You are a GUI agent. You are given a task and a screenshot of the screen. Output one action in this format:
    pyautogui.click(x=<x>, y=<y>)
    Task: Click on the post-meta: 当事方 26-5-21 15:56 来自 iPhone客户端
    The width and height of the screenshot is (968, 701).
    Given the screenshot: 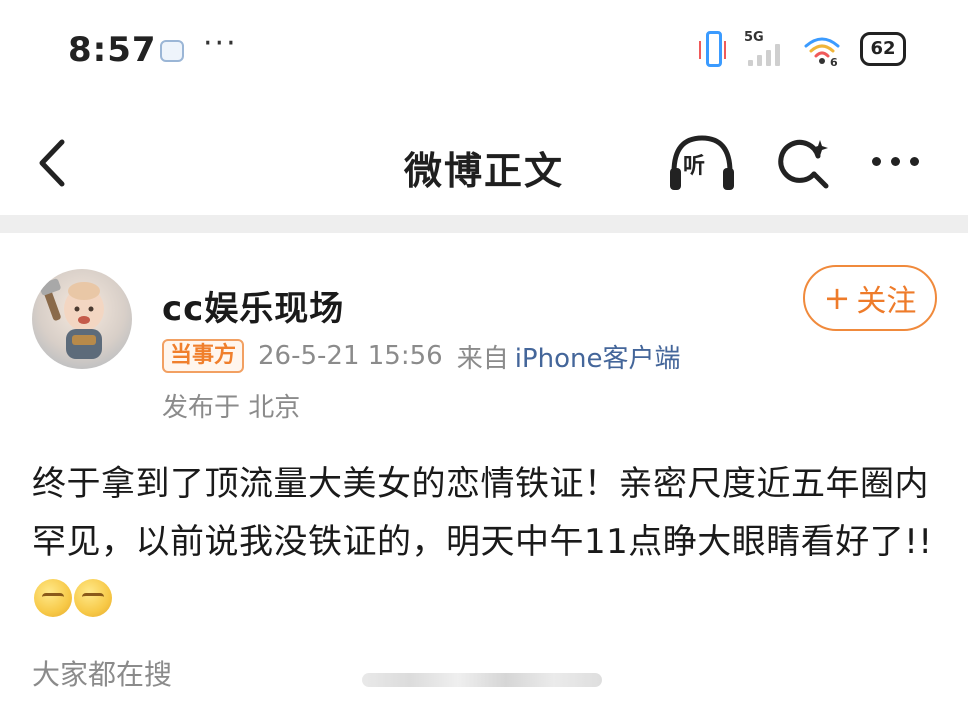 What is the action you would take?
    pyautogui.click(x=421, y=356)
    